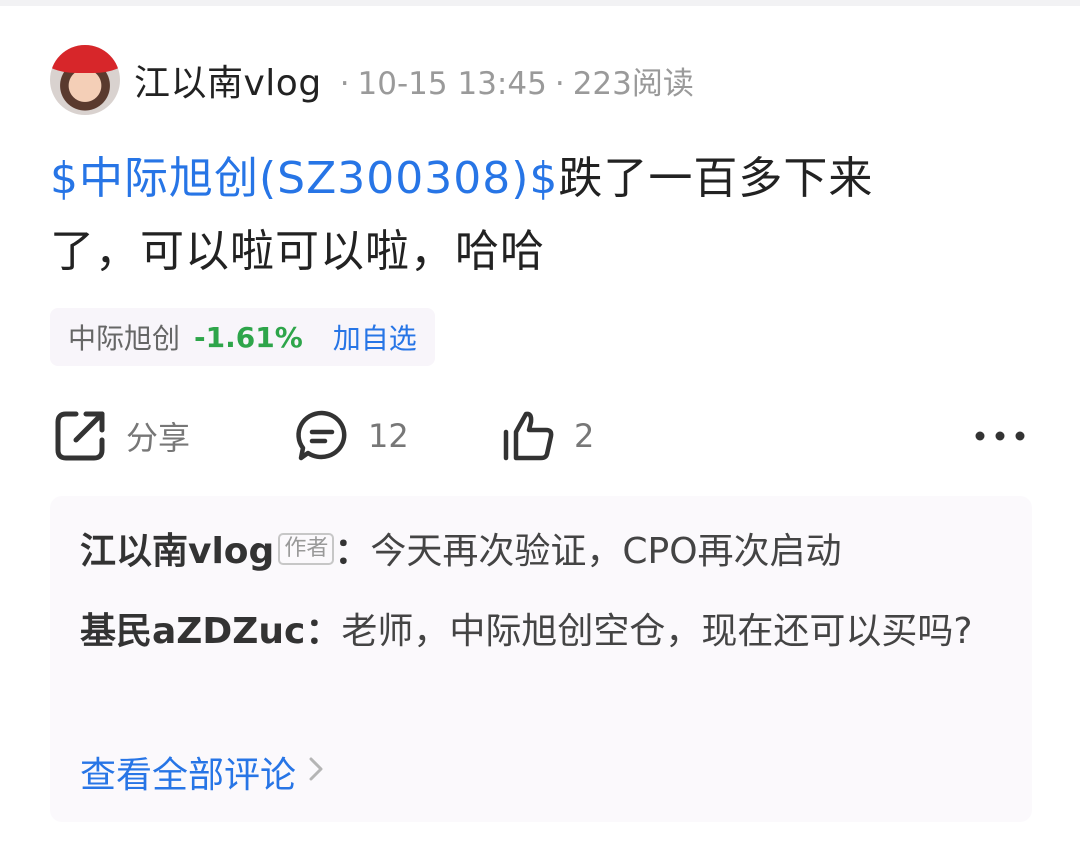 The image size is (1080, 851). What do you see at coordinates (306, 549) in the screenshot?
I see `author-badge: 作者` at bounding box center [306, 549].